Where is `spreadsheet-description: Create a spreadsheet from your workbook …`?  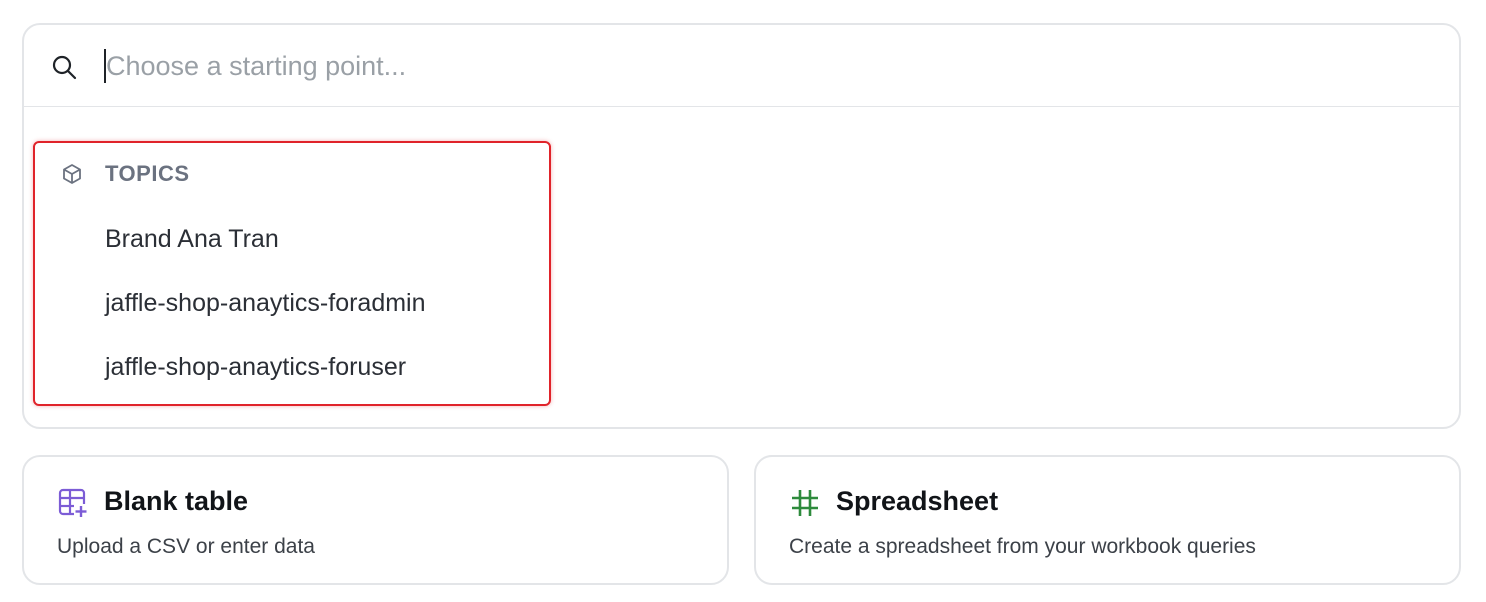
spreadsheet-description: Create a spreadsheet from your workbook … is located at coordinates (1022, 546).